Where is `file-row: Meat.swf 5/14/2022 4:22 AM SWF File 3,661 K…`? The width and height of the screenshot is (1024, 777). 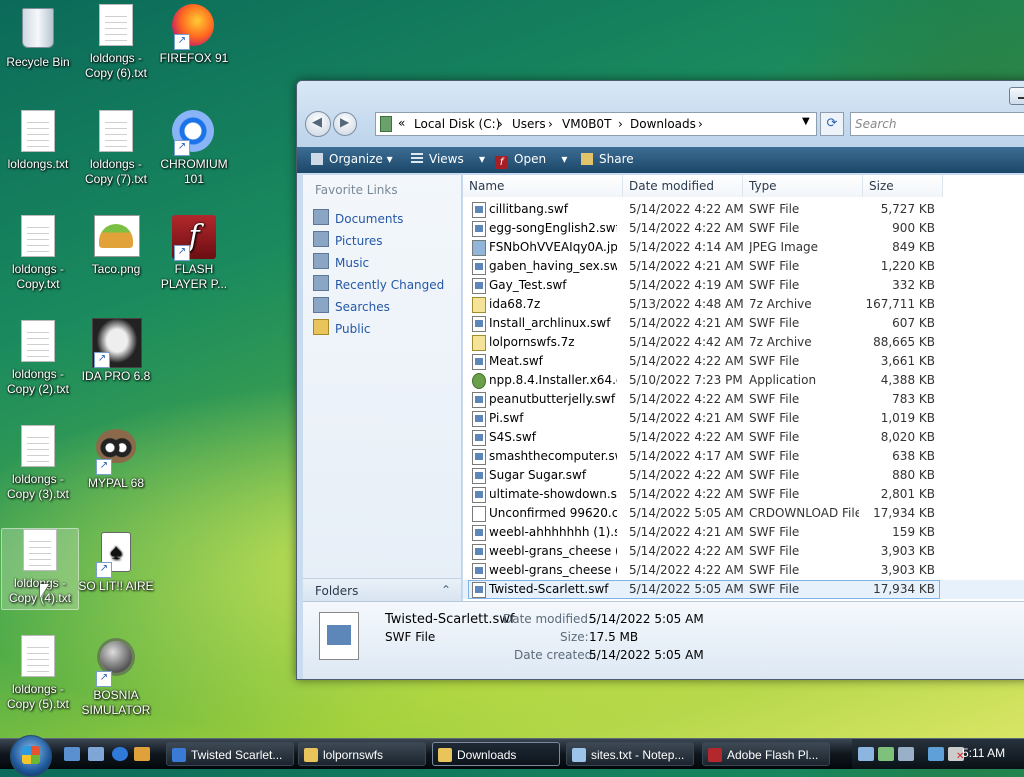 file-row: Meat.swf 5/14/2022 4:22 AM SWF File 3,661 K… is located at coordinates (743, 361).